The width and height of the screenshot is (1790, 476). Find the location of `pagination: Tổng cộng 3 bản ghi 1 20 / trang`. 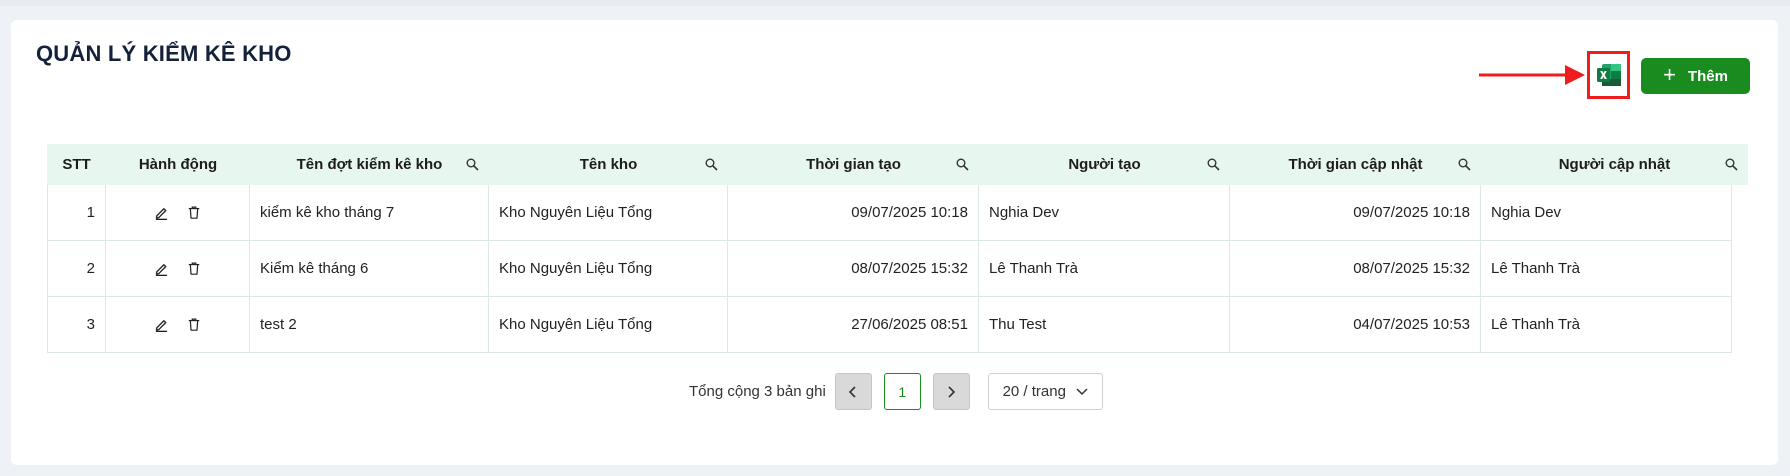

pagination: Tổng cộng 3 bản ghi 1 20 / trang is located at coordinates (896, 391).